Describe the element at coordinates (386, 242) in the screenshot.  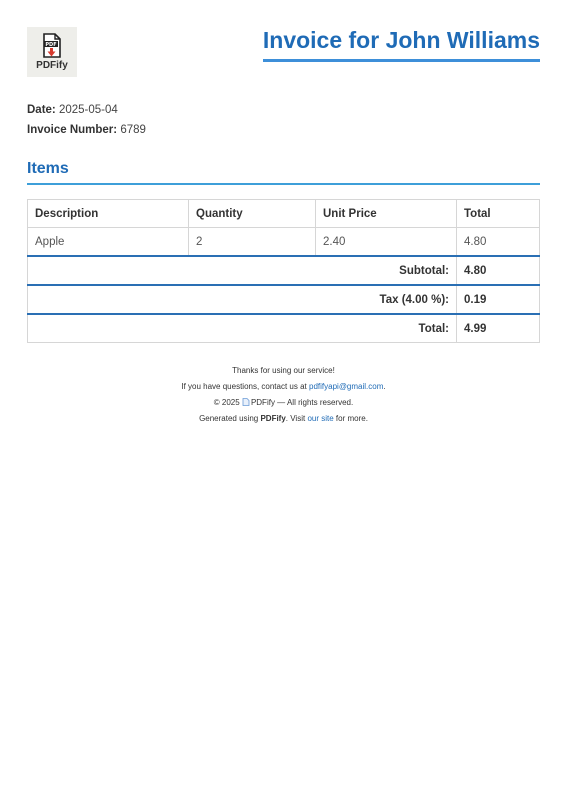
I see `item-unit-price: 2.40` at that location.